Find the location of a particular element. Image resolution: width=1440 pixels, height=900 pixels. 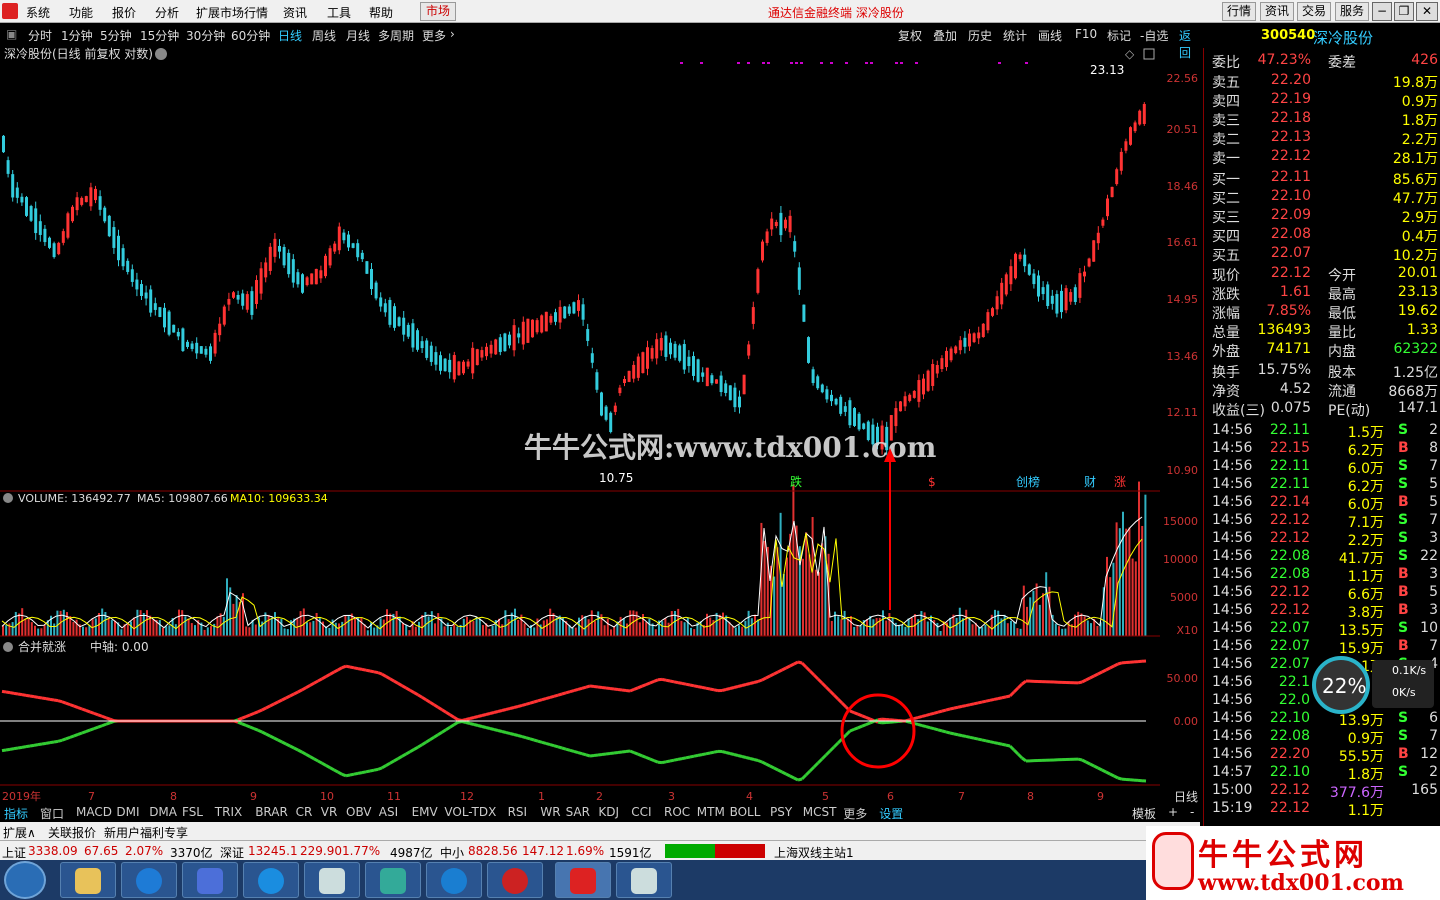

period-60min: 60分钟 is located at coordinates (250, 35).